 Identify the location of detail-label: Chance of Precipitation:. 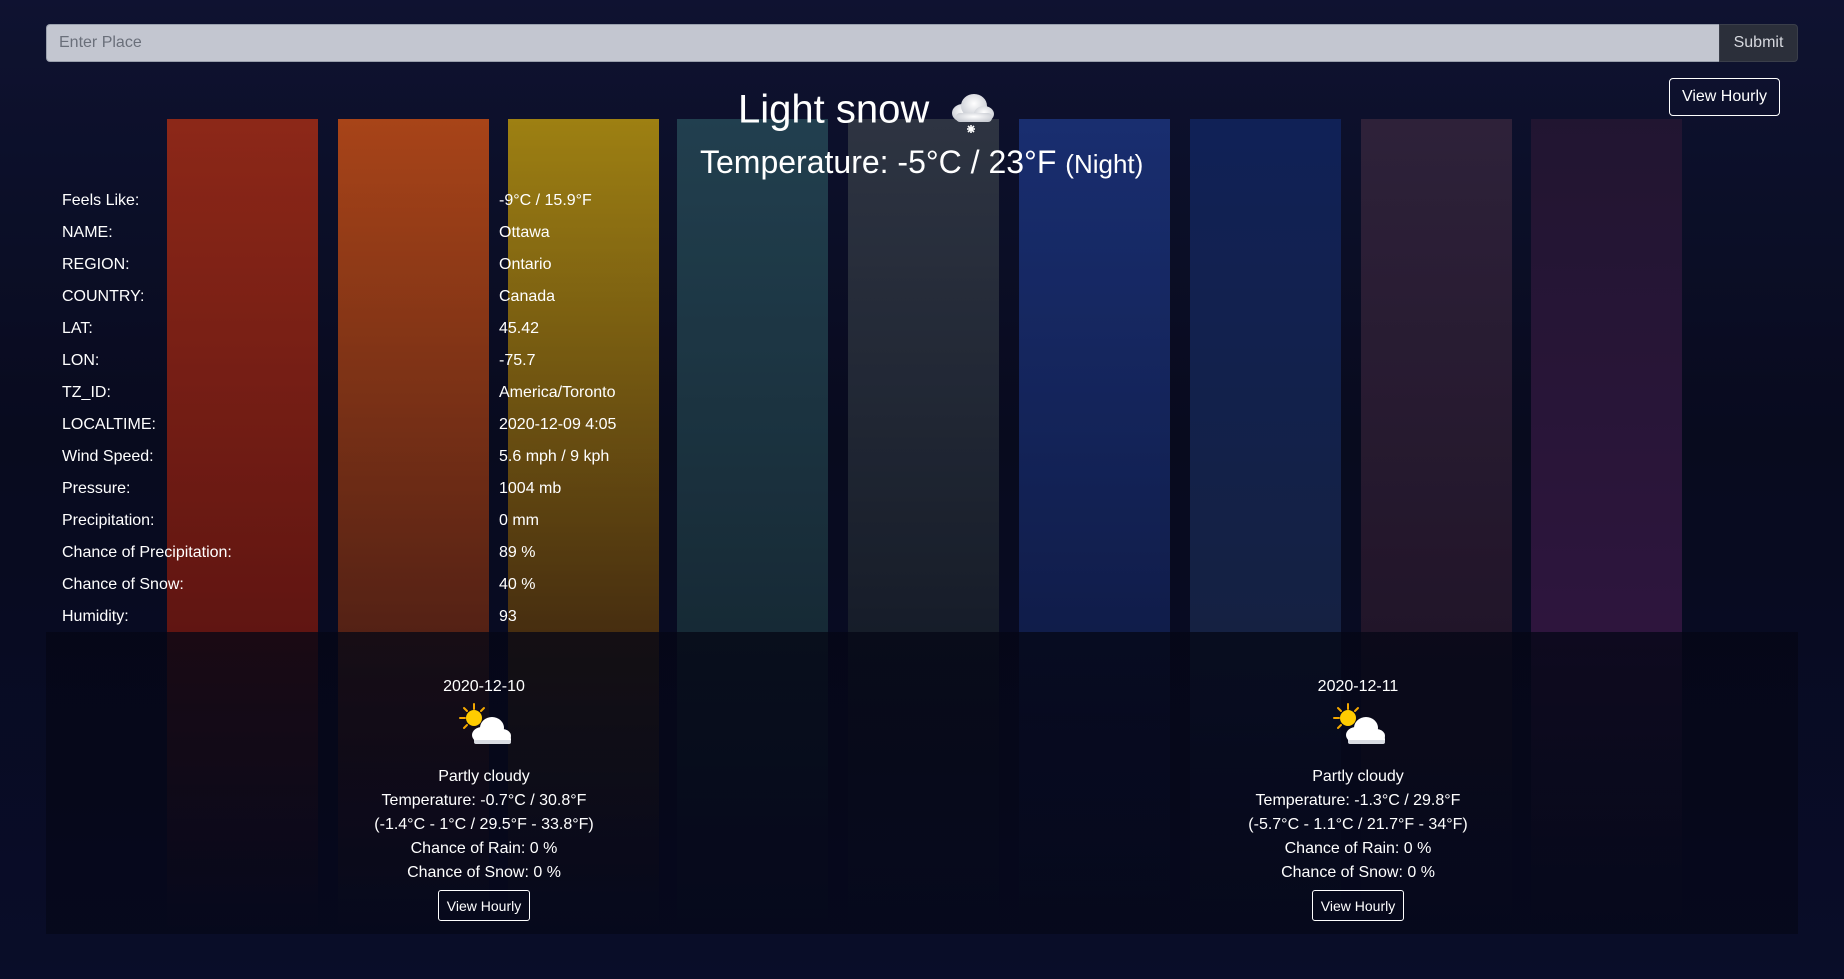
(147, 552).